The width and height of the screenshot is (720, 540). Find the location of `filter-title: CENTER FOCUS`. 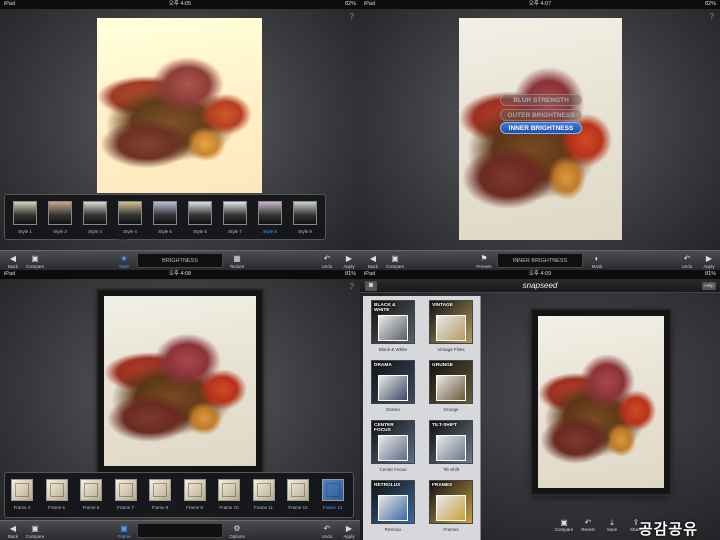

filter-title: CENTER FOCUS is located at coordinates (384, 428).